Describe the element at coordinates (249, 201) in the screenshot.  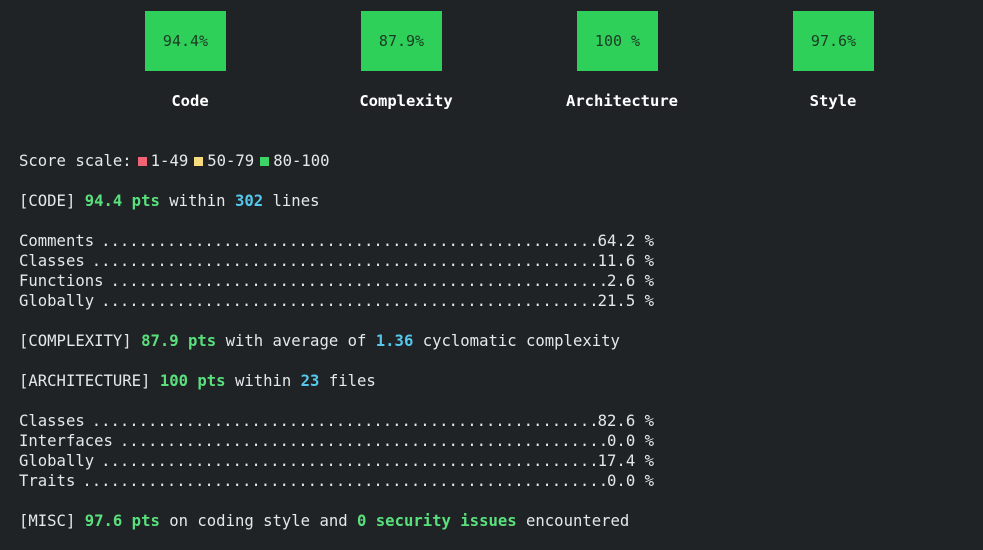
I see `code-lines-count: 302` at that location.